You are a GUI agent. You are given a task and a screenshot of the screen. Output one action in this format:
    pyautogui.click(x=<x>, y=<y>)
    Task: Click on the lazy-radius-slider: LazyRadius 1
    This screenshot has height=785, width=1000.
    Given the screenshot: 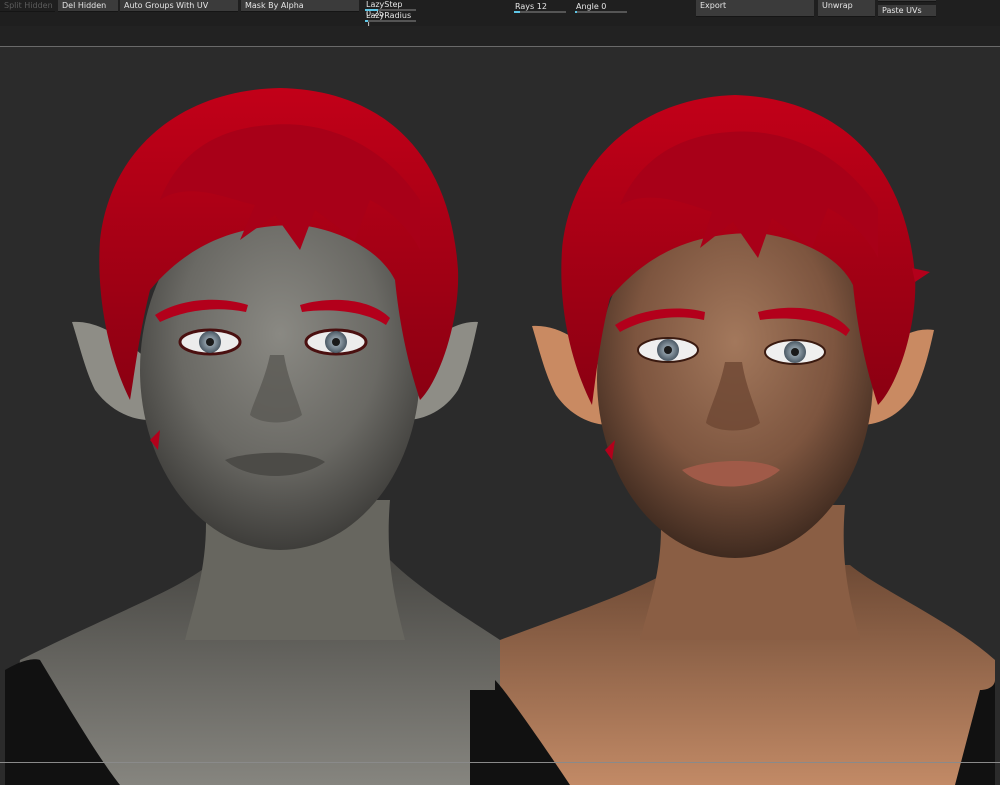 What is the action you would take?
    pyautogui.click(x=390, y=20)
    